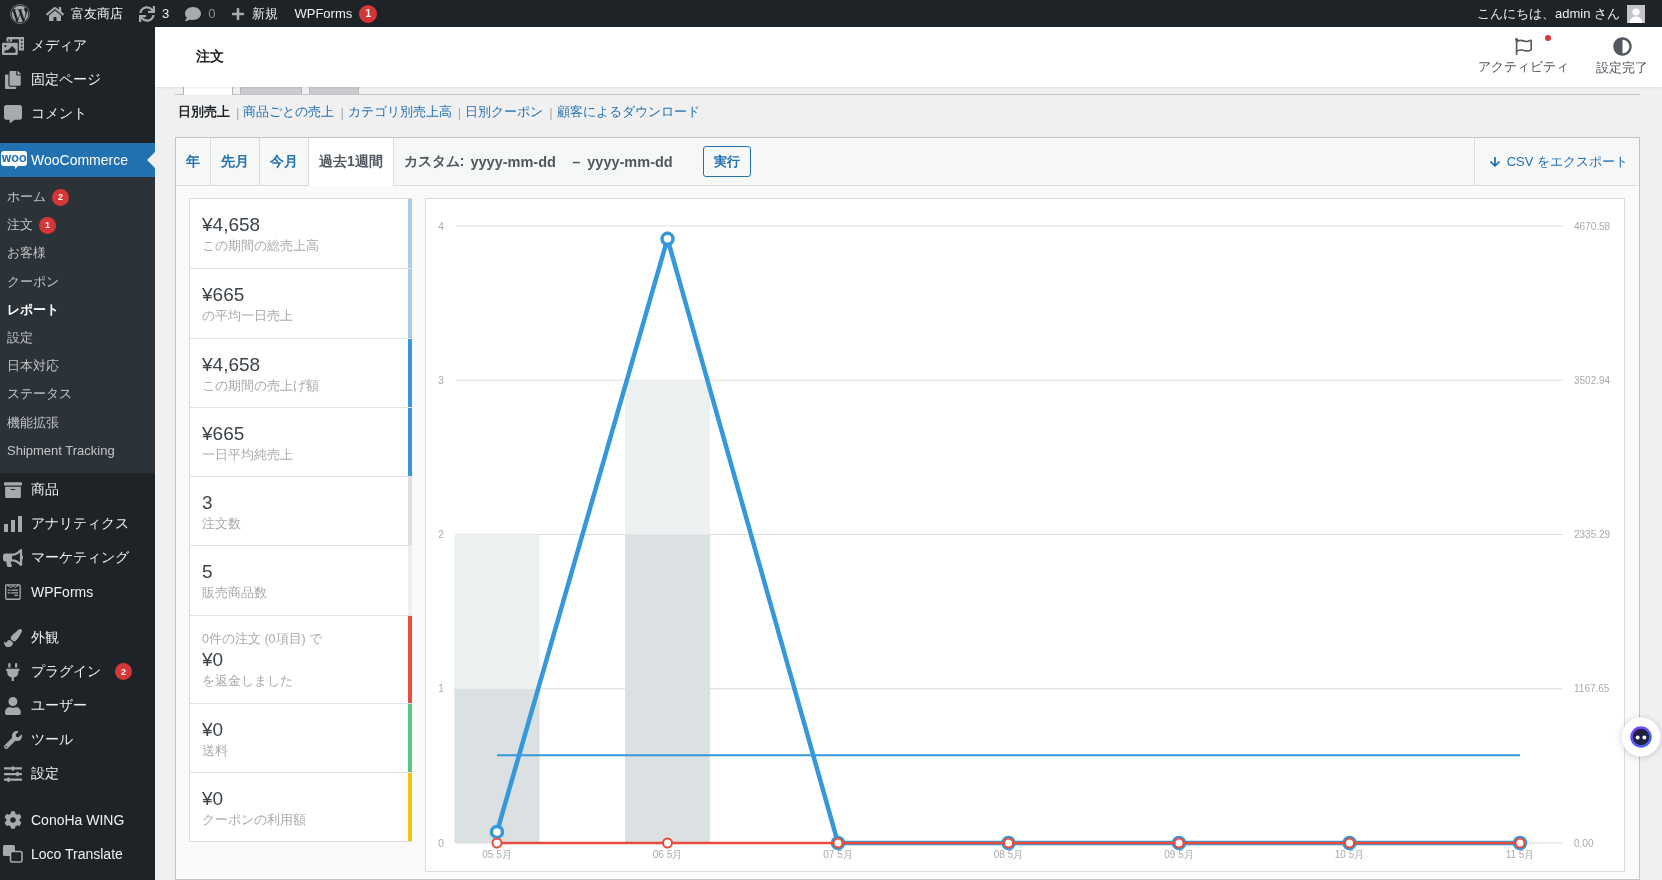 The width and height of the screenshot is (1662, 880). What do you see at coordinates (204, 112) in the screenshot?
I see `current-report: 日別売上` at bounding box center [204, 112].